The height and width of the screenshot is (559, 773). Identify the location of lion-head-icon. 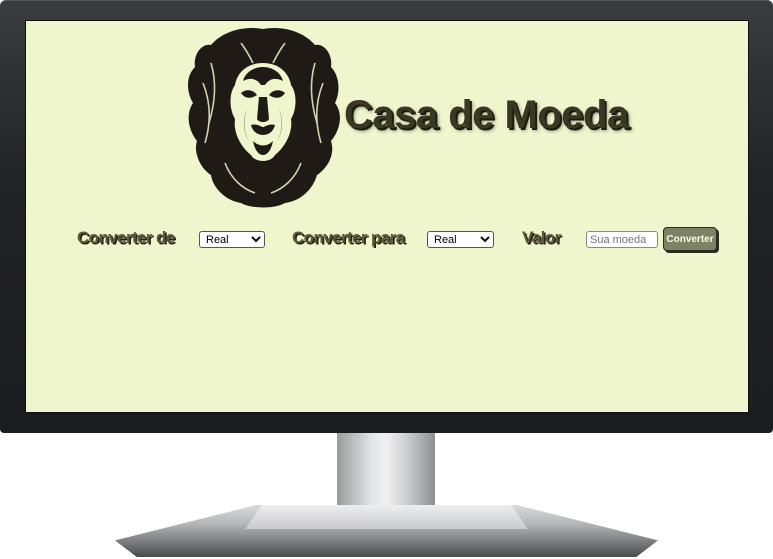
(264, 117).